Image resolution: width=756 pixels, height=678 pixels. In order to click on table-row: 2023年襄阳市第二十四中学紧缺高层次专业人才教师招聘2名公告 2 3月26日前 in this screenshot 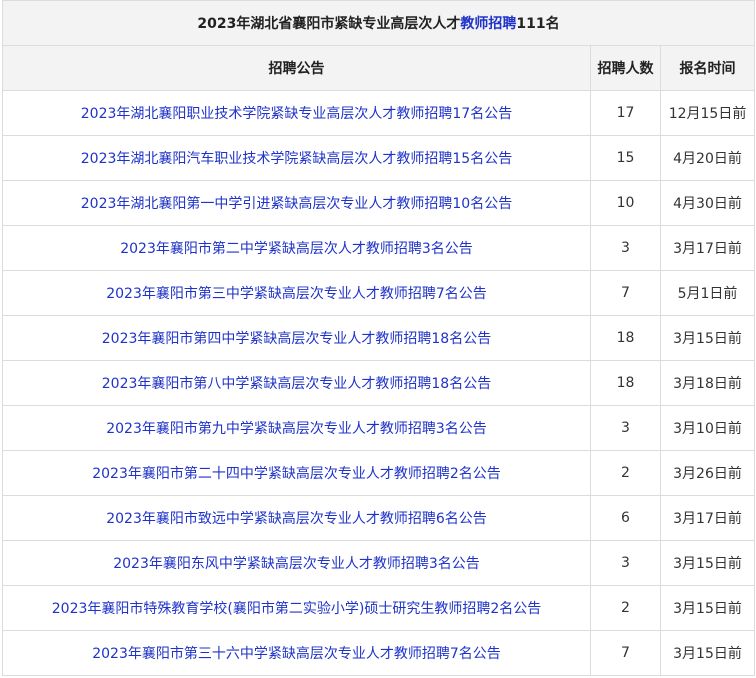, I will do `click(379, 473)`.